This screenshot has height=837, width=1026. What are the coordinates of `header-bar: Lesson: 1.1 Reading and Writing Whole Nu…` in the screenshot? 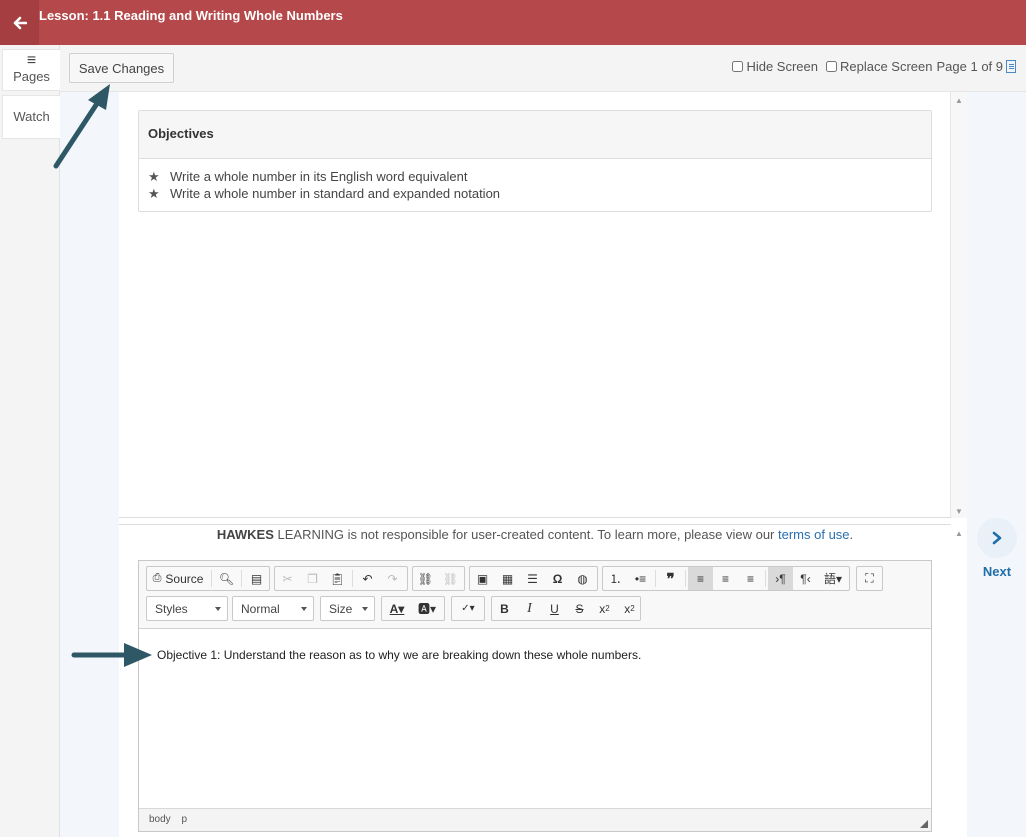 It's located at (513, 22).